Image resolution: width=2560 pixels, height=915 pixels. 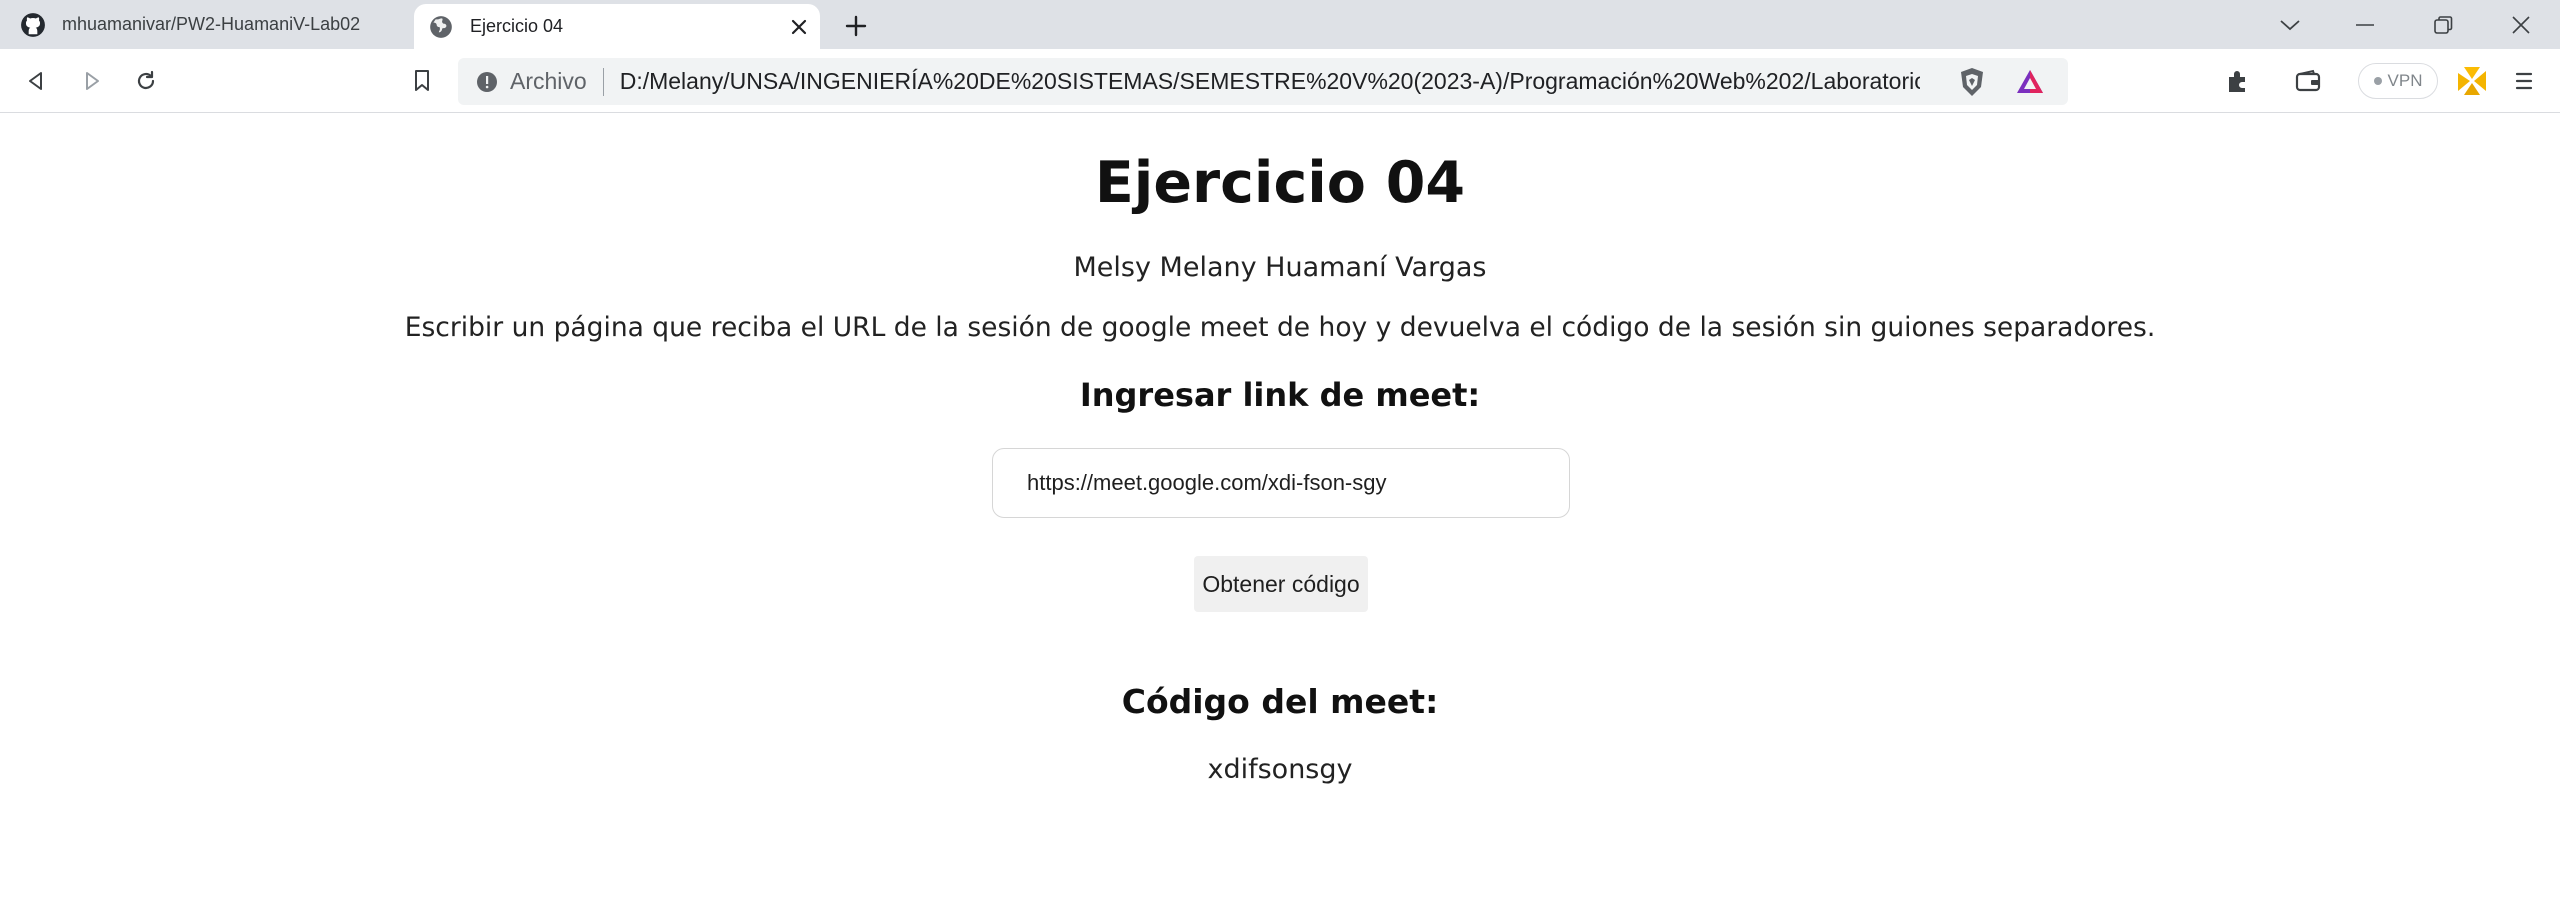 What do you see at coordinates (441, 27) in the screenshot?
I see `globe-icon` at bounding box center [441, 27].